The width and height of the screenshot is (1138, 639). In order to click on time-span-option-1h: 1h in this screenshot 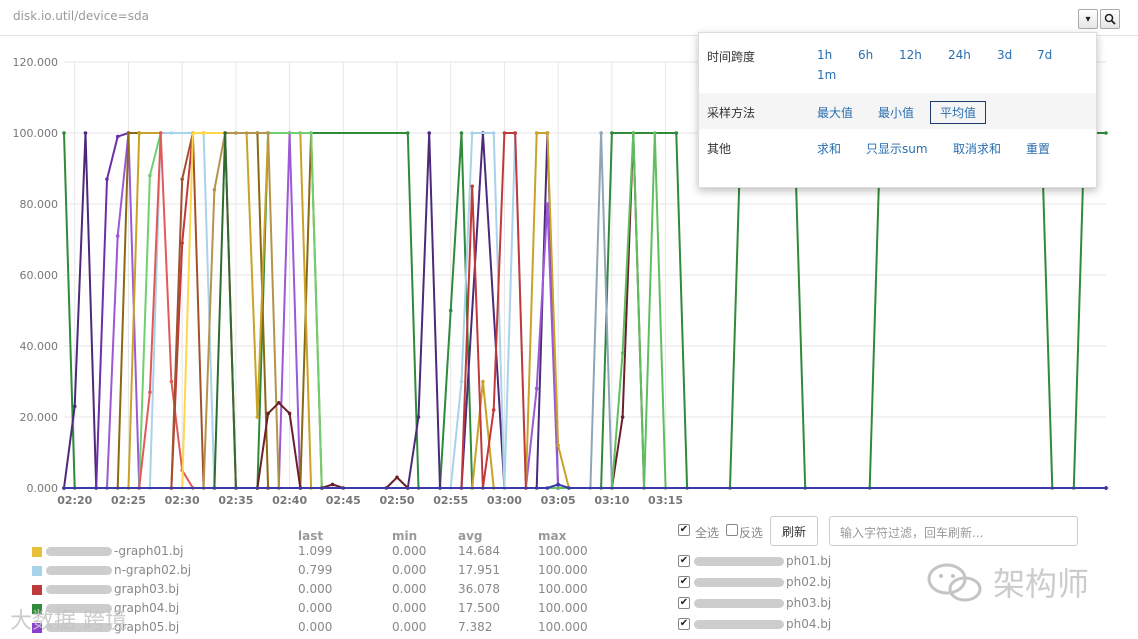, I will do `click(824, 55)`.